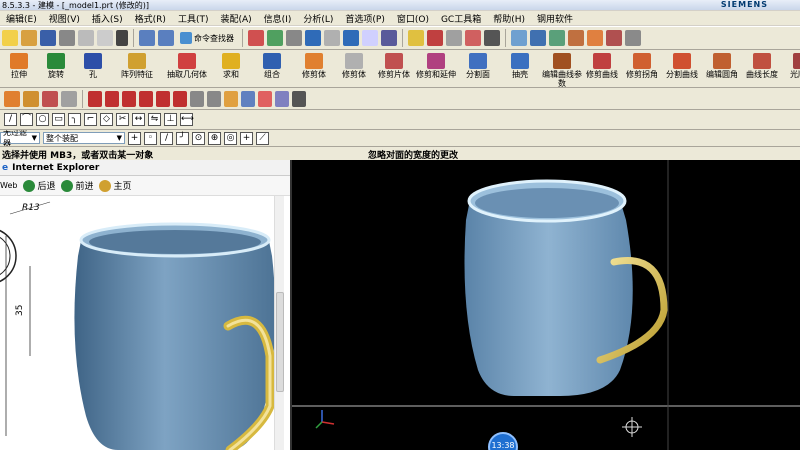  Describe the element at coordinates (58, 119) in the screenshot. I see `sketch-rect-icon: ▭` at that location.